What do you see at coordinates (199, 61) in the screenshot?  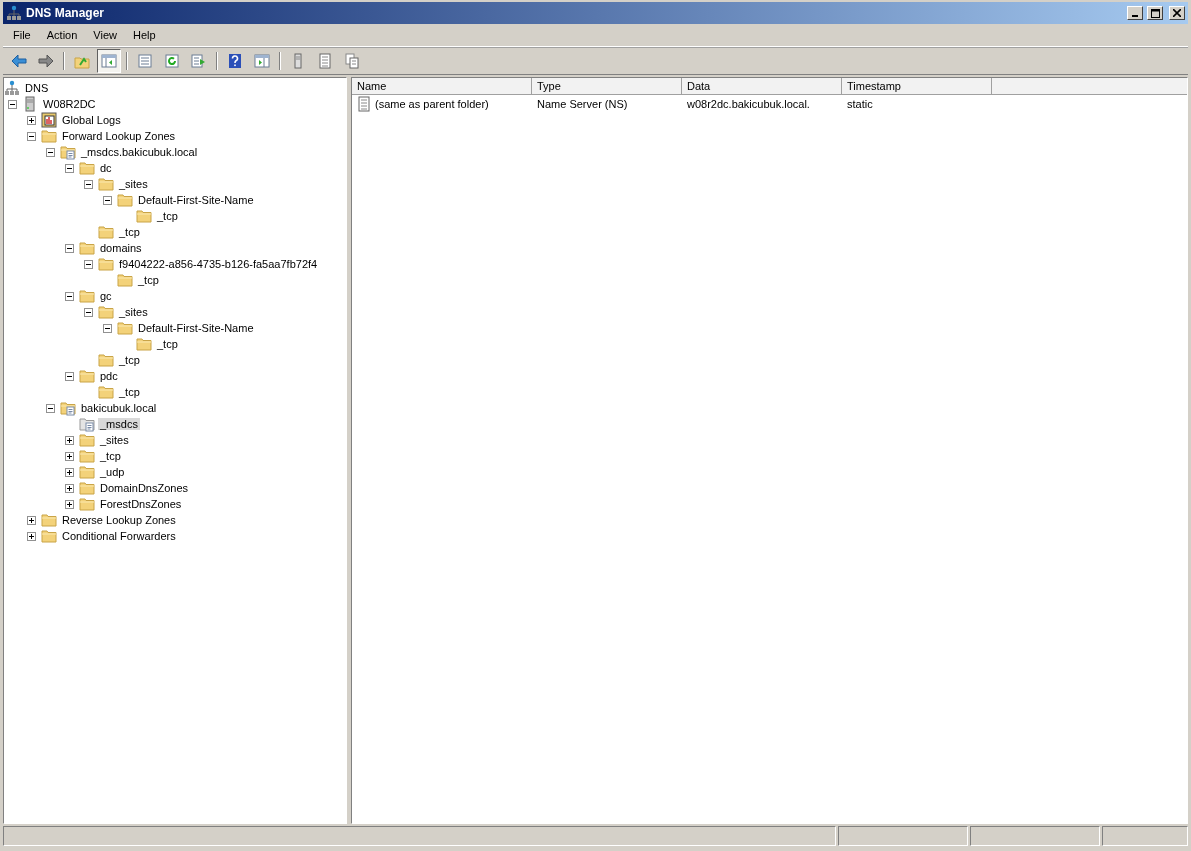 I see `export-list-icon` at bounding box center [199, 61].